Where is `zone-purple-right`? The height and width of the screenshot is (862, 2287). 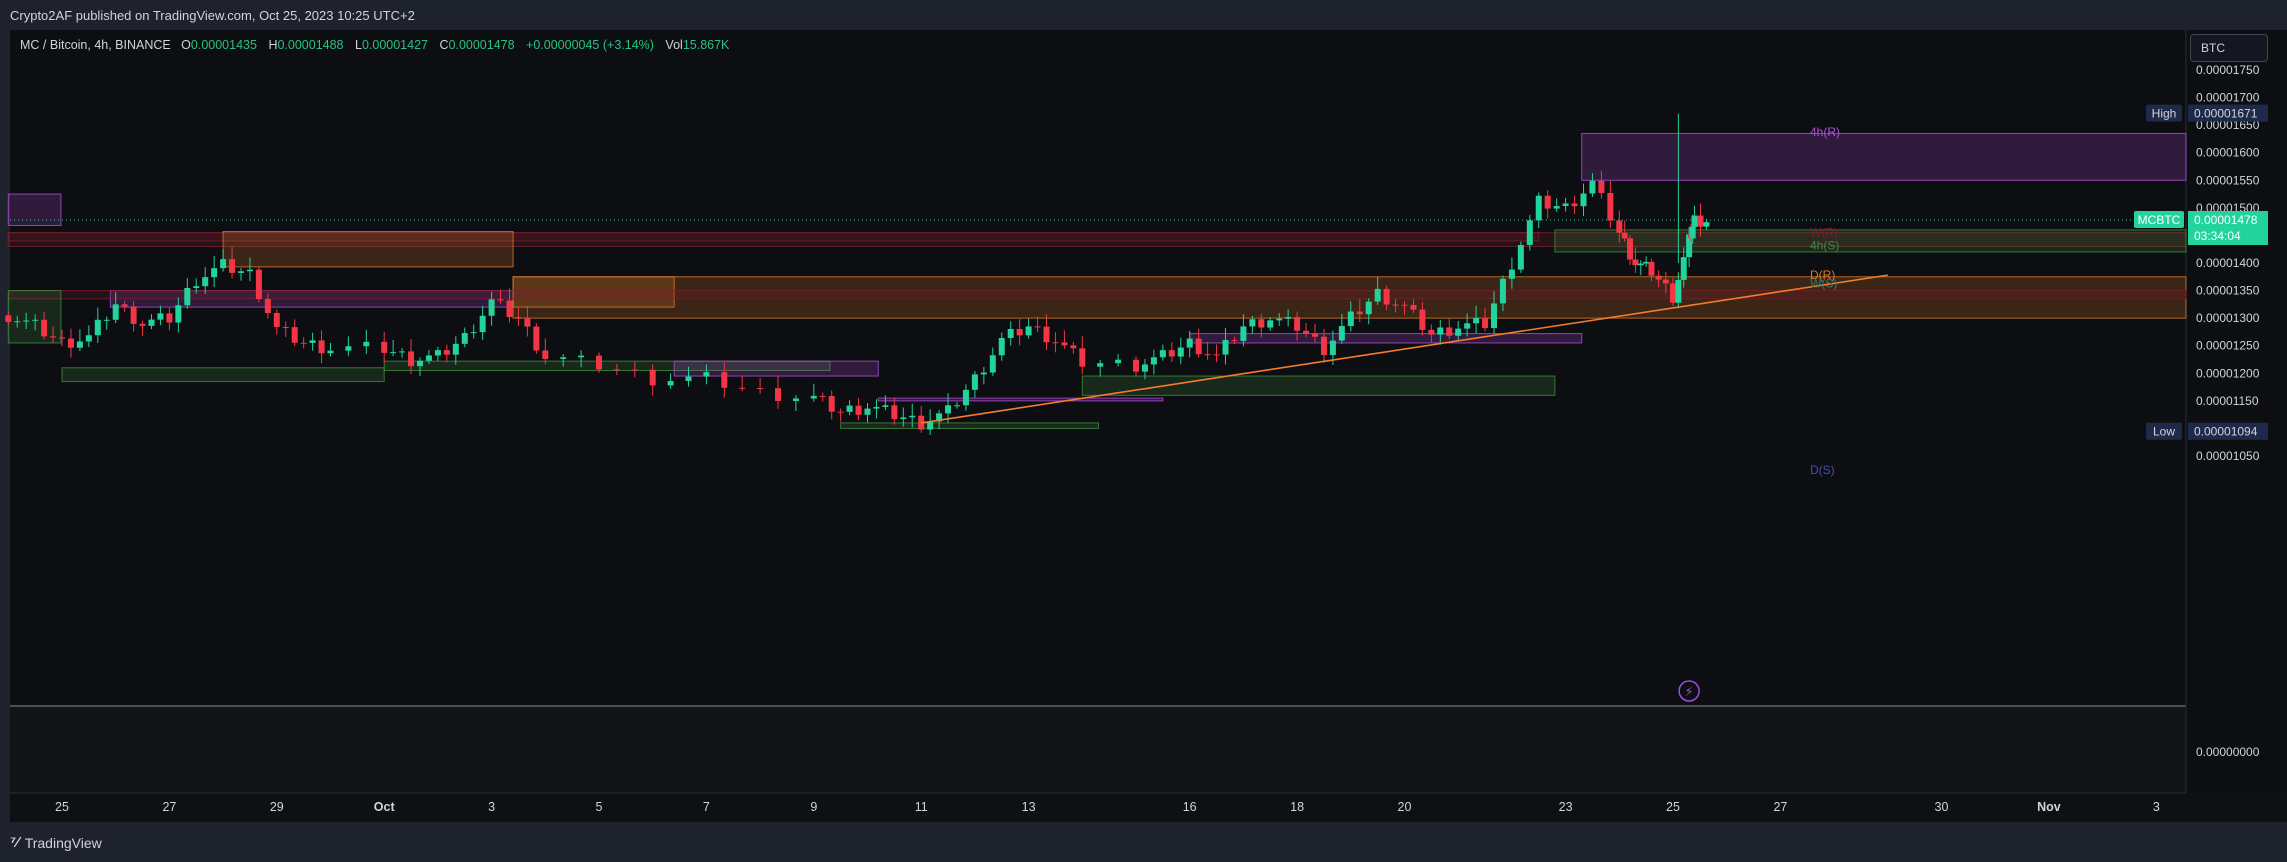 zone-purple-right is located at coordinates (1386, 338).